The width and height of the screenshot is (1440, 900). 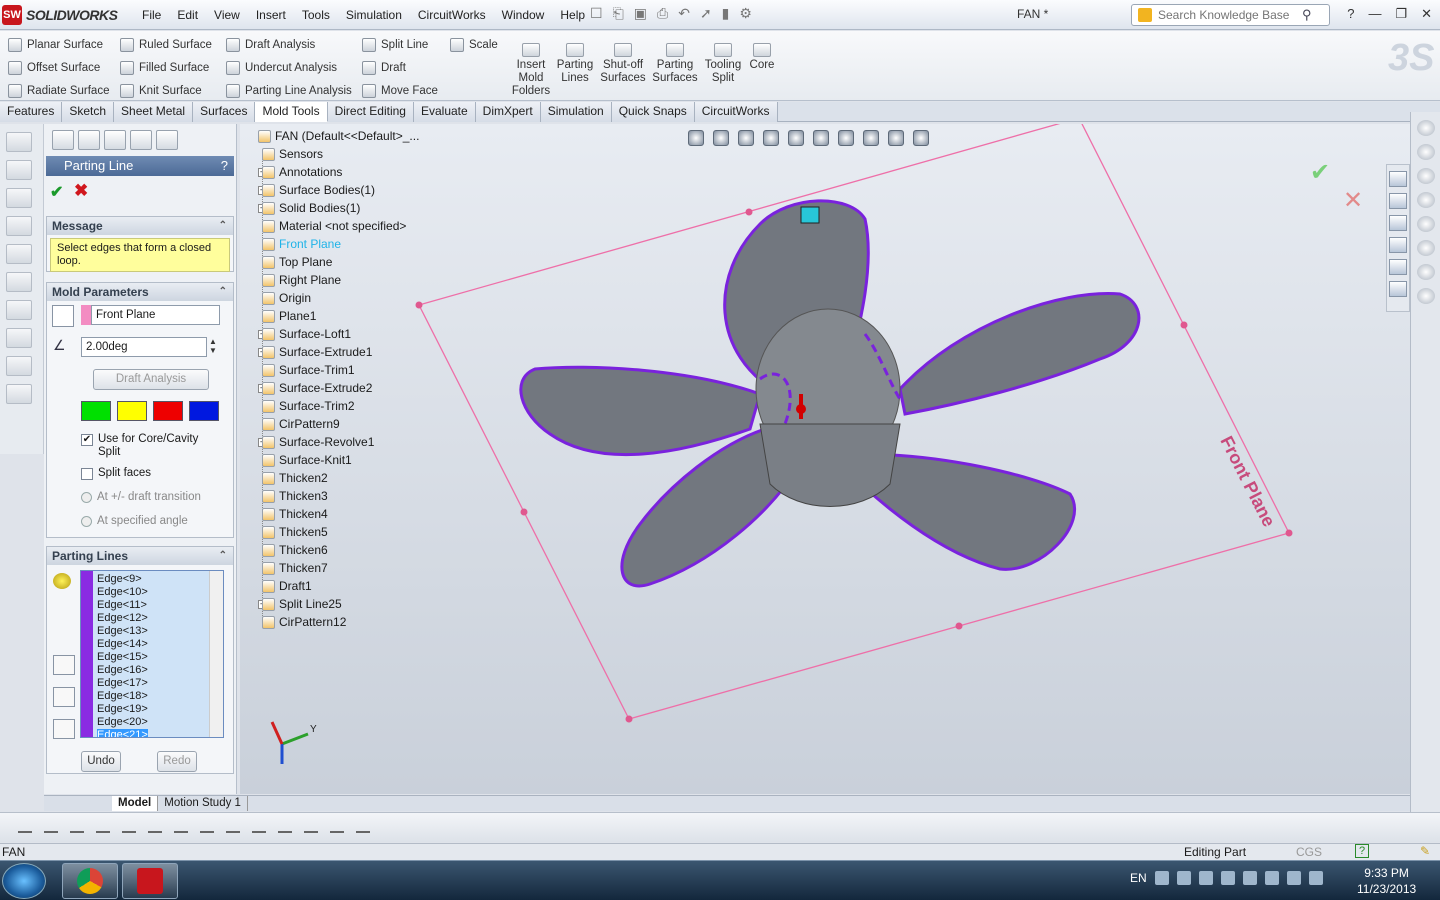 I want to click on tree-item-thicken5: Thicken5, so click(x=295, y=532).